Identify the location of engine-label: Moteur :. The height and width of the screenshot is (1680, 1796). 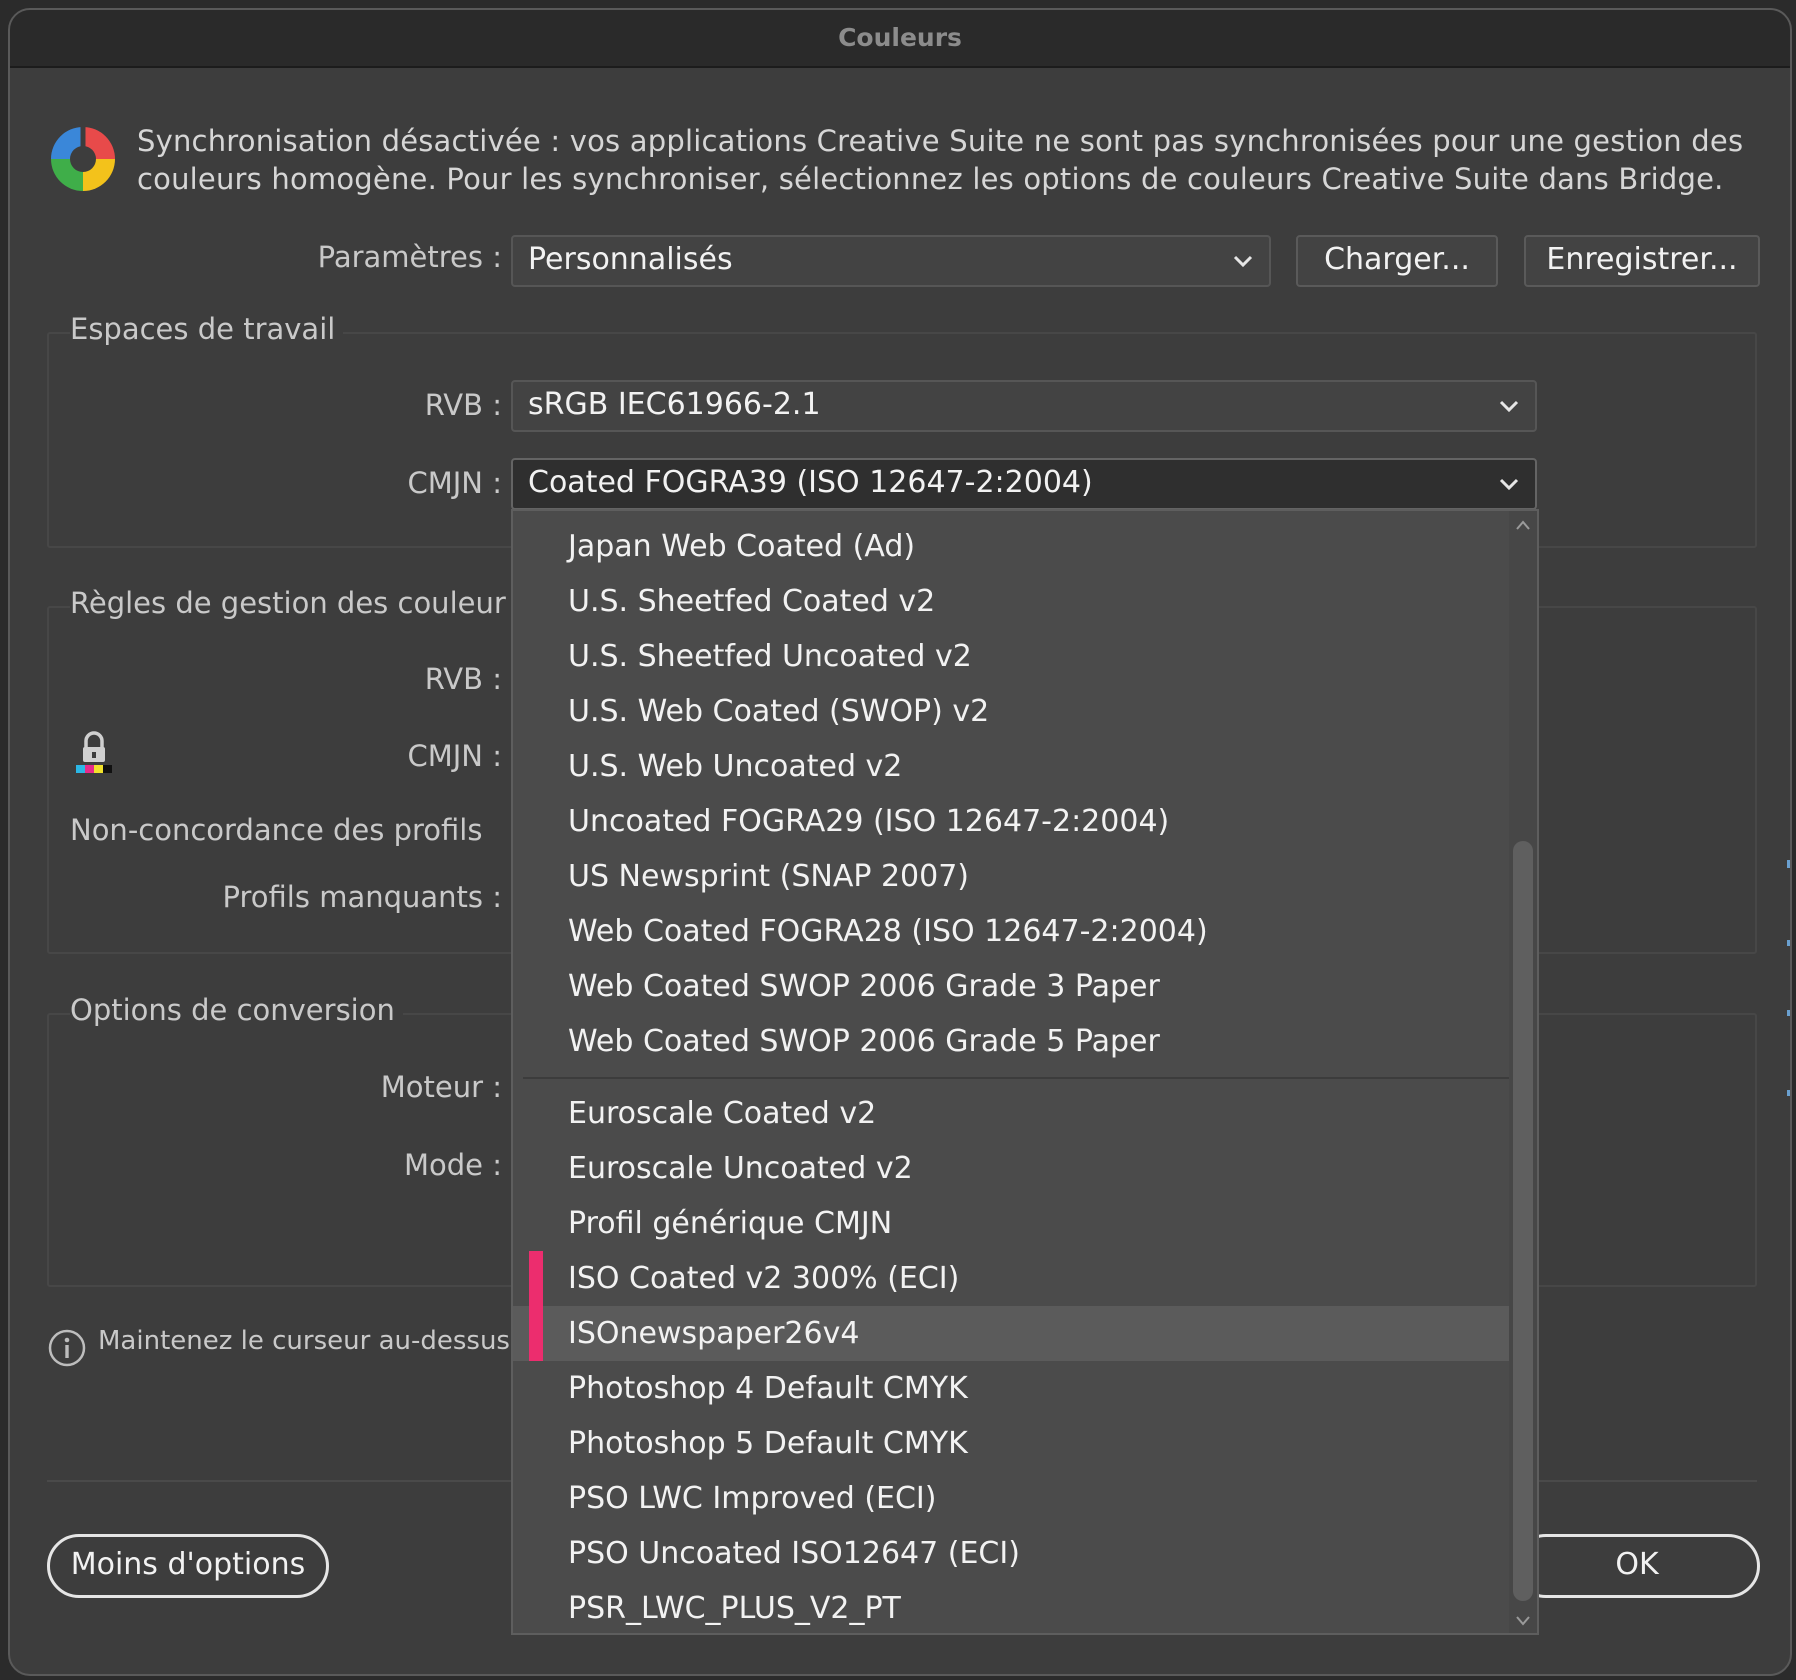
(441, 1087).